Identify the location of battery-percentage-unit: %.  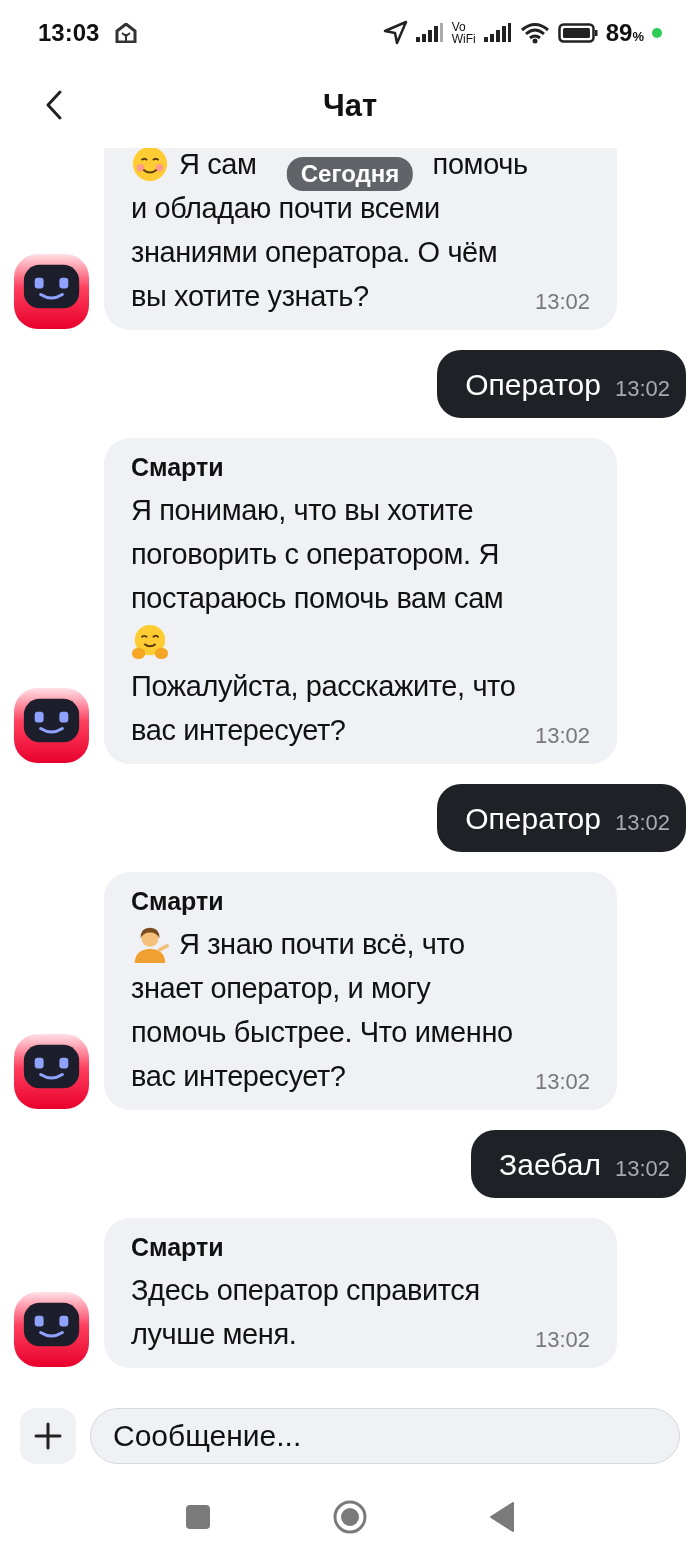
(638, 37).